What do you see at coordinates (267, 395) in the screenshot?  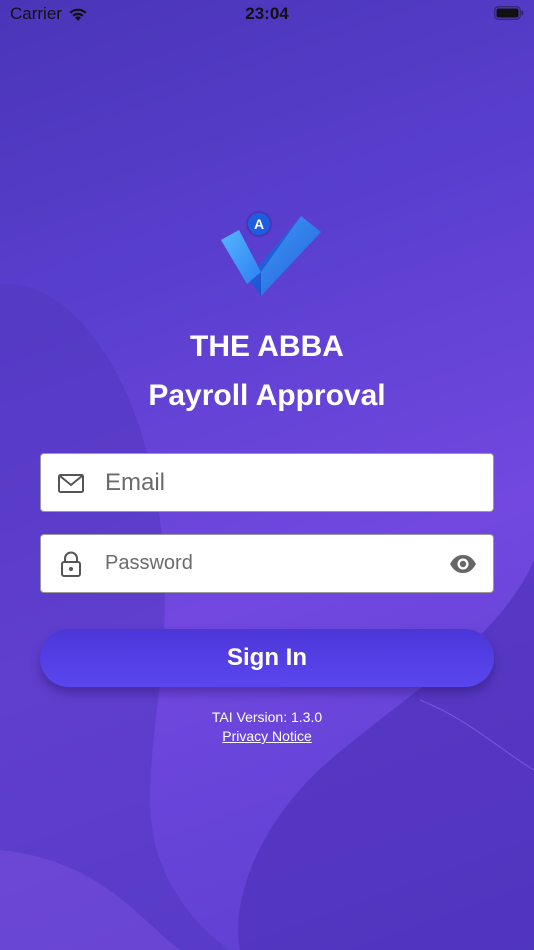 I see `app-subtitle: Payroll Approval` at bounding box center [267, 395].